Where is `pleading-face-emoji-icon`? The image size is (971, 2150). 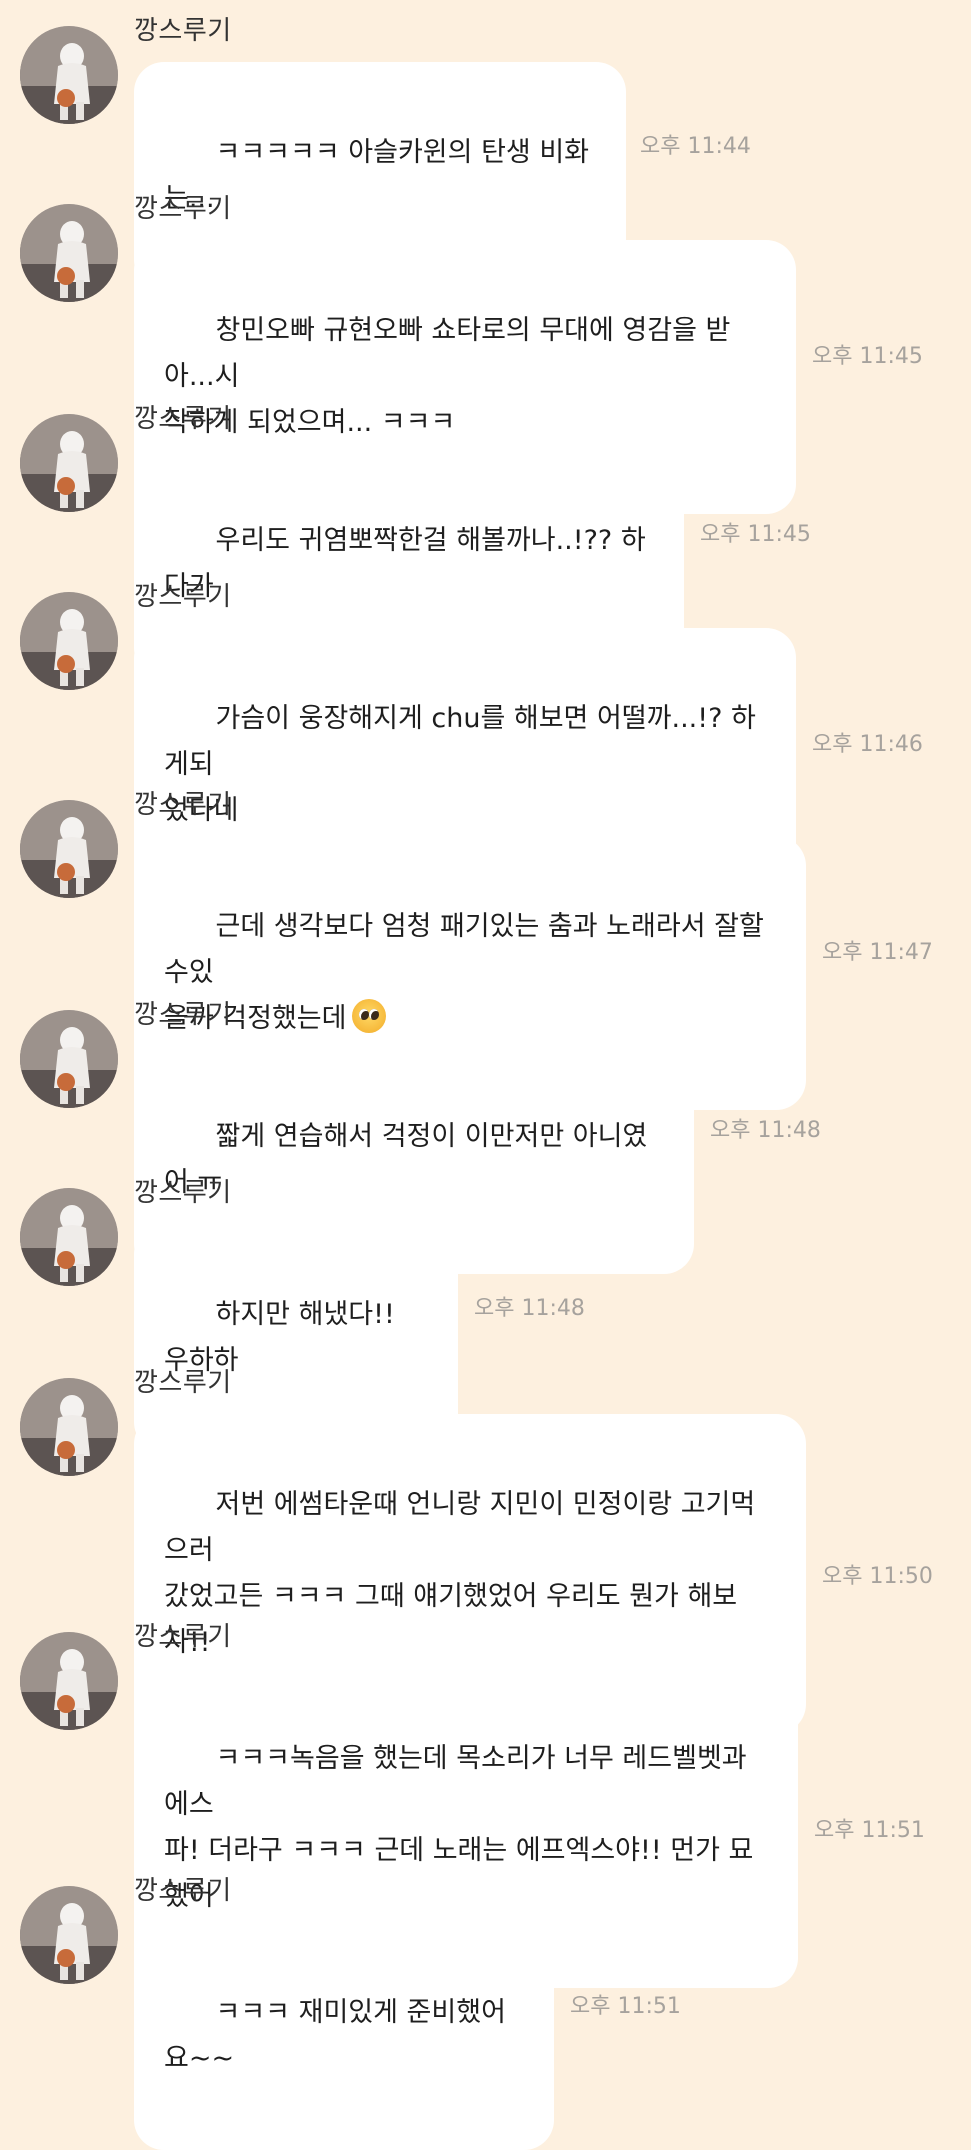 pleading-face-emoji-icon is located at coordinates (369, 1016).